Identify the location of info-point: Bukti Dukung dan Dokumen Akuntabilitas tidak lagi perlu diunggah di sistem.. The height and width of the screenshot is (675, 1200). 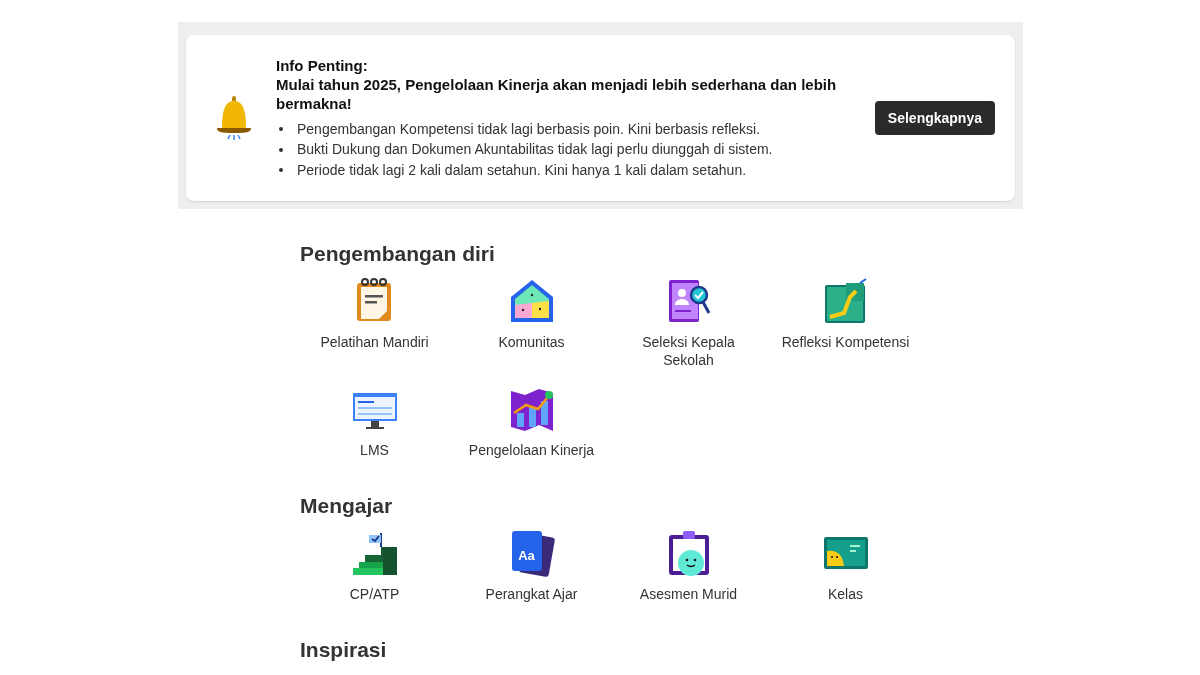
(535, 150).